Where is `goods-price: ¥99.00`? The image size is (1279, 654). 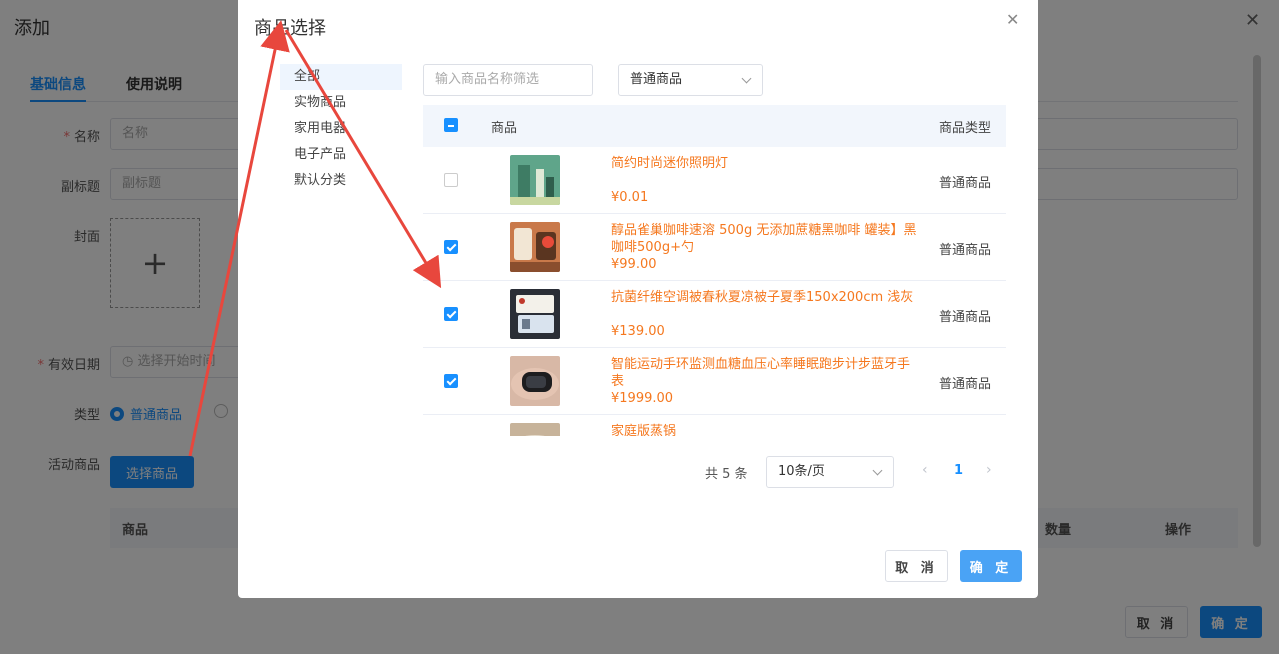
goods-price: ¥99.00 is located at coordinates (634, 264).